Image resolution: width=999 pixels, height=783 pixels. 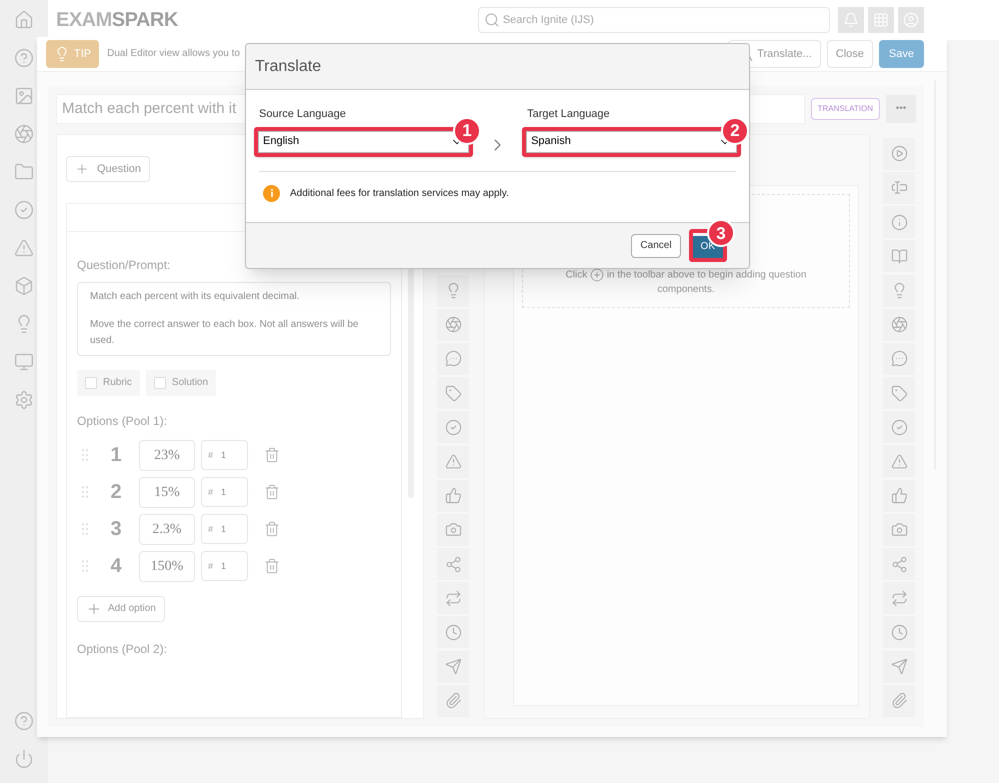 What do you see at coordinates (116, 529) in the screenshot?
I see `option-number: 3` at bounding box center [116, 529].